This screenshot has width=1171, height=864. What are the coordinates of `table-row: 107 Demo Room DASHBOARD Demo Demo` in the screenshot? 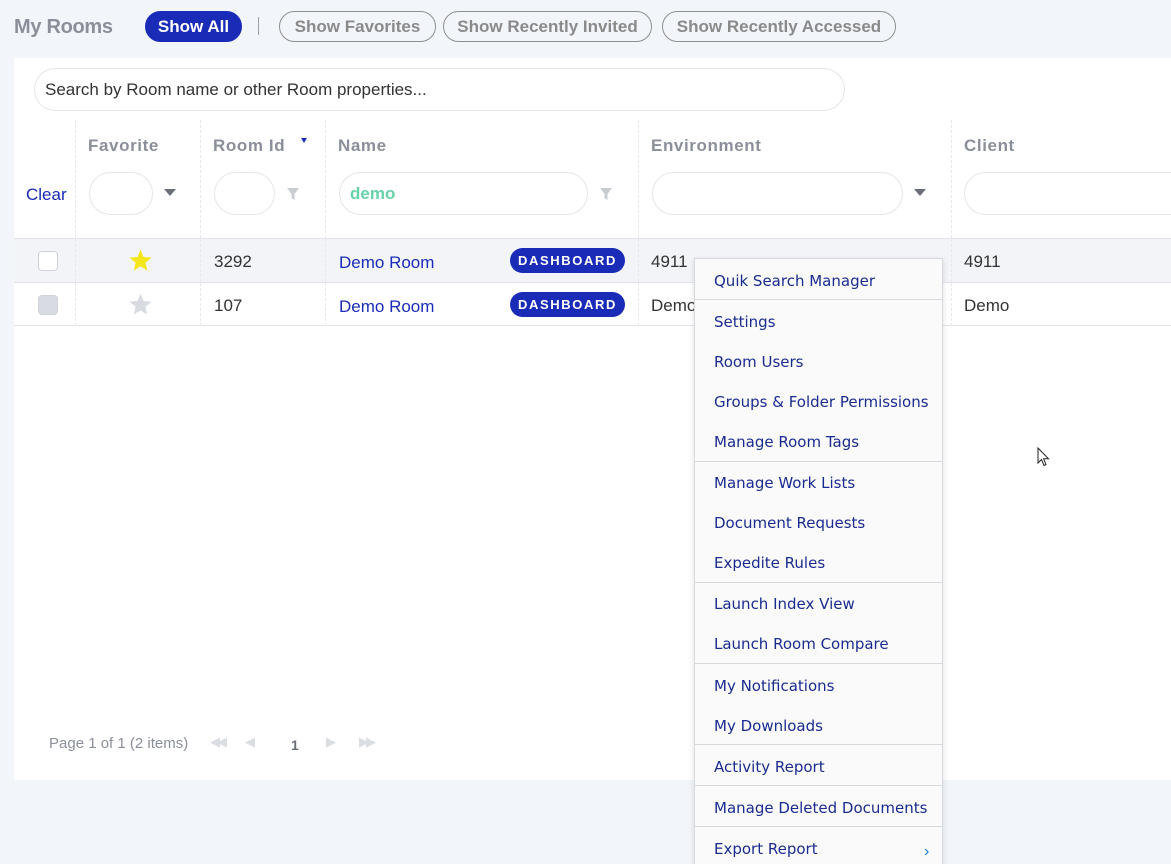 It's located at (592, 304).